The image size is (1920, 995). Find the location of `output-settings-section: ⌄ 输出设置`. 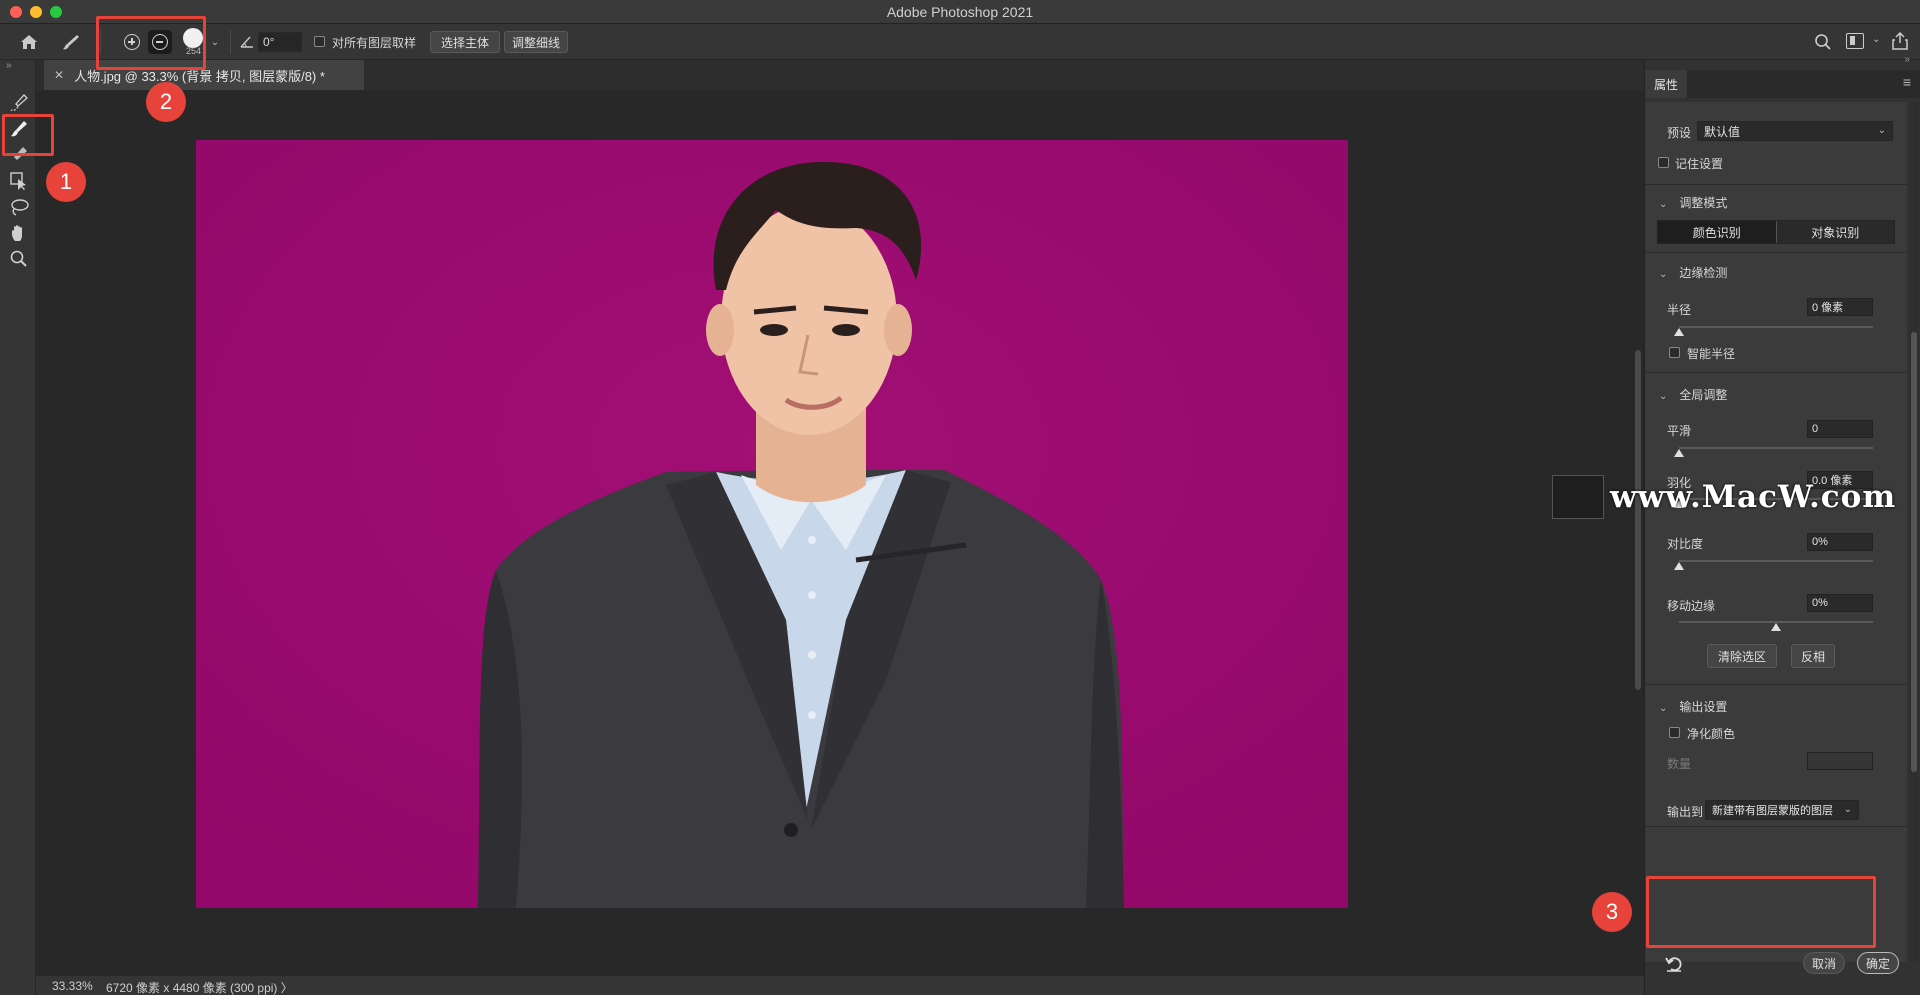

output-settings-section: ⌄ 输出设置 is located at coordinates (1693, 706).